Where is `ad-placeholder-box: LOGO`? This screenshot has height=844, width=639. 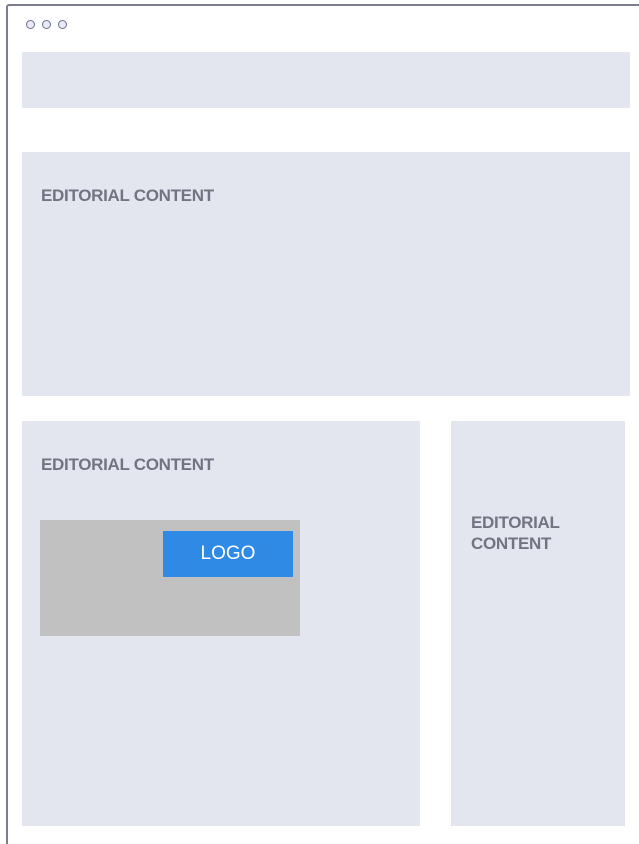
ad-placeholder-box: LOGO is located at coordinates (170, 578).